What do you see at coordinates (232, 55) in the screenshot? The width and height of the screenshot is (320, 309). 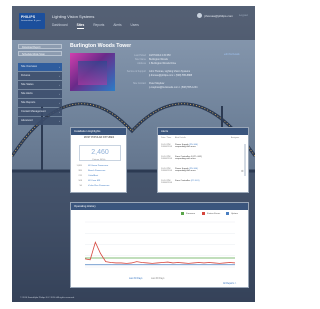 I see `edit-details-link: edit this Details` at bounding box center [232, 55].